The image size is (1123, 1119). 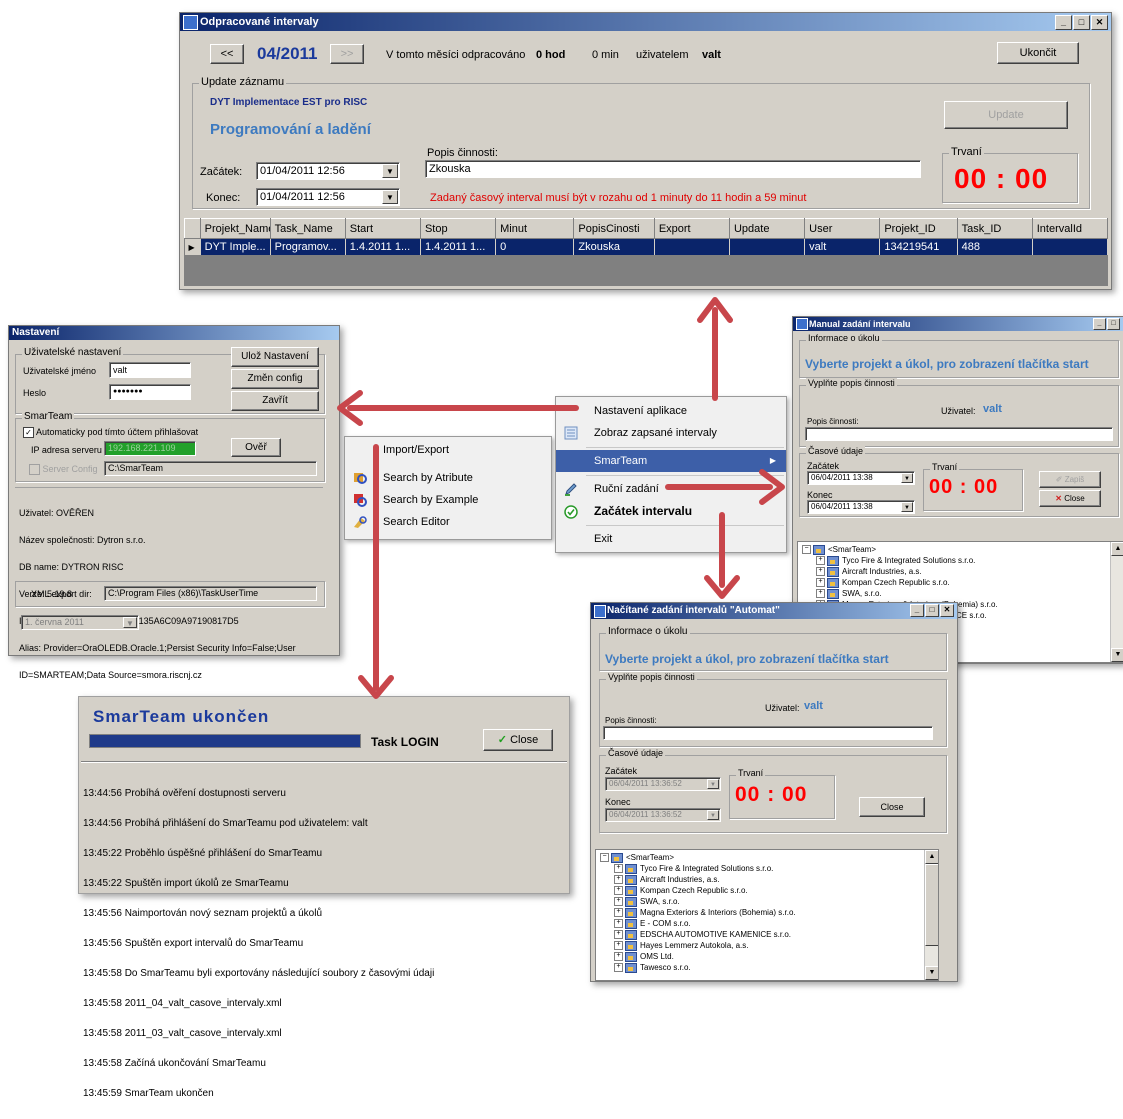 What do you see at coordinates (518, 740) in the screenshot?
I see `status-close-button: ✓ Close` at bounding box center [518, 740].